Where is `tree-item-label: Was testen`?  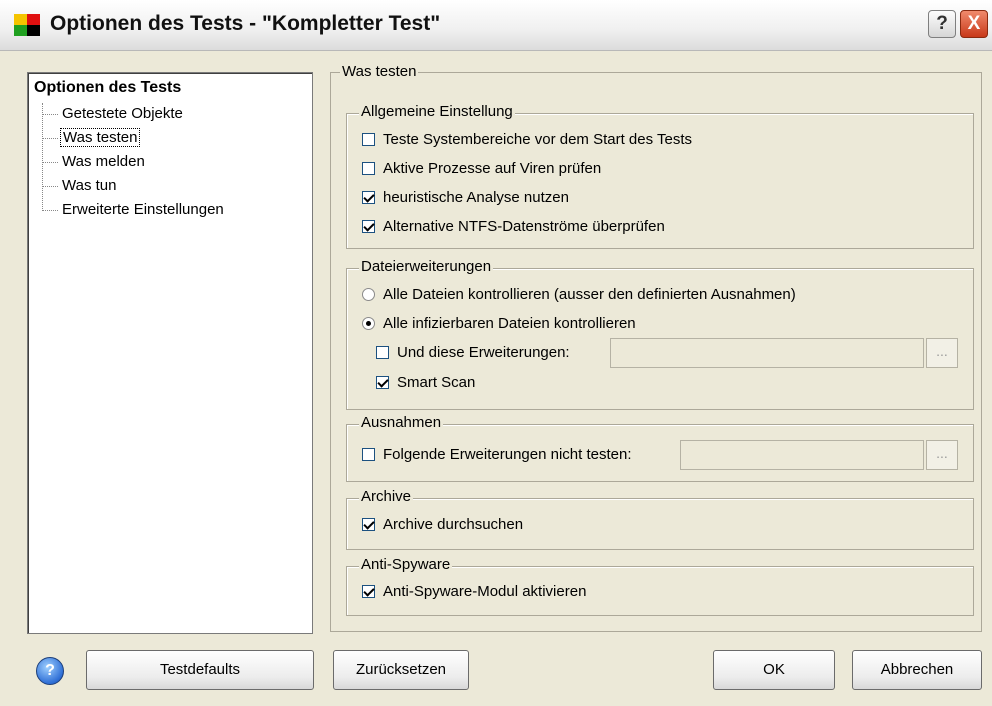 tree-item-label: Was testen is located at coordinates (100, 137).